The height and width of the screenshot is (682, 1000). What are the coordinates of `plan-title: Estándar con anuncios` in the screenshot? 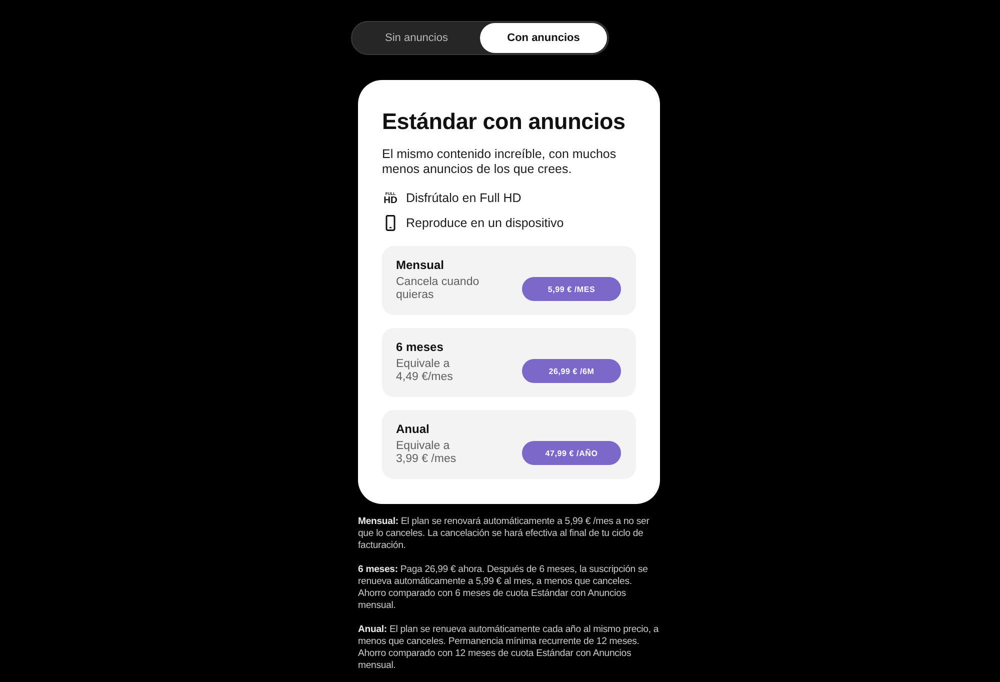 It's located at (504, 122).